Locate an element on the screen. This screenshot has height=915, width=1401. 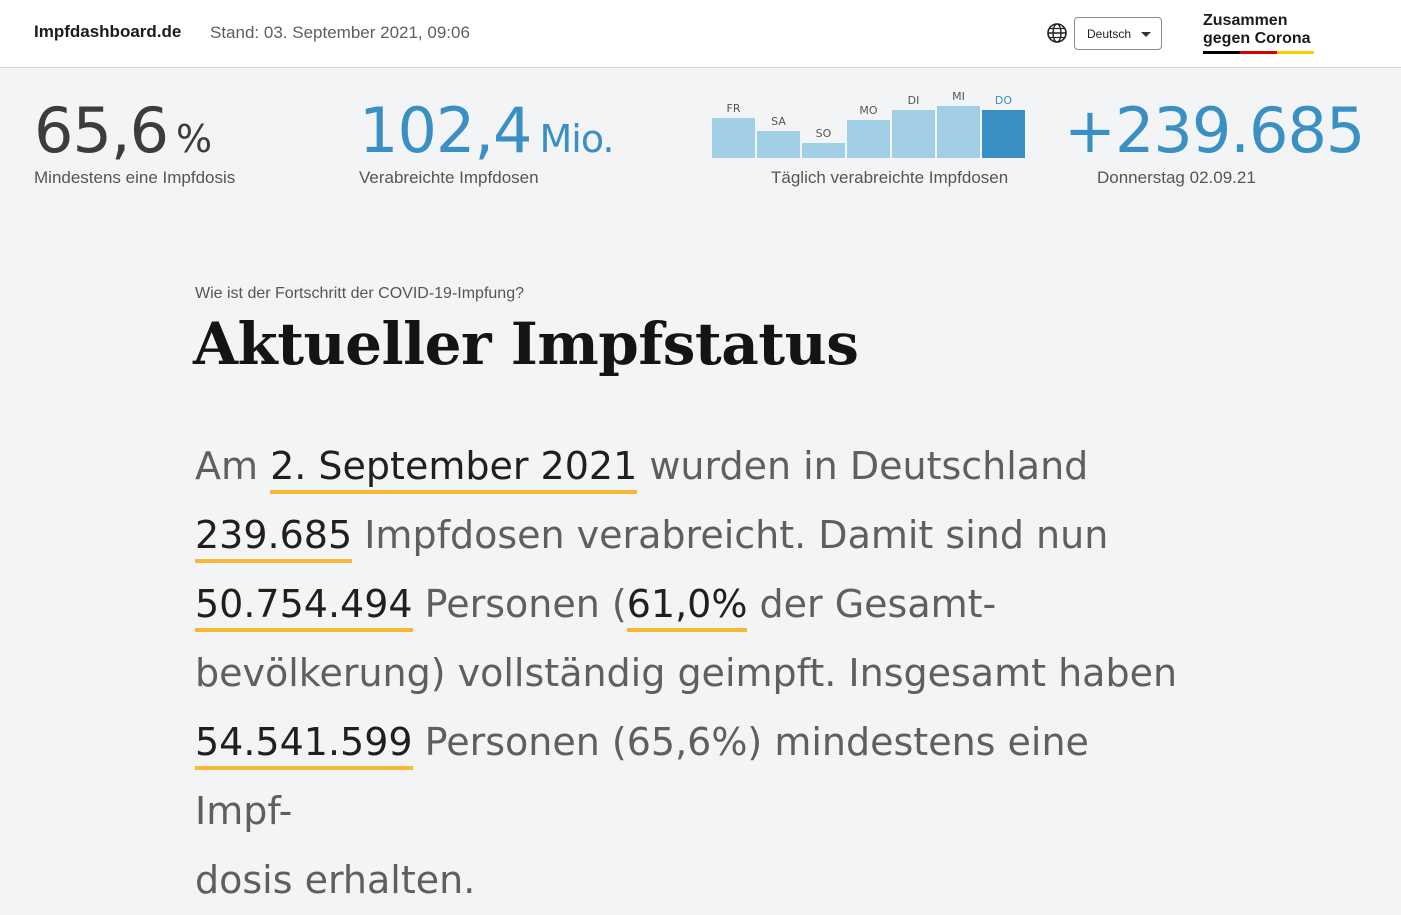
daily-bar-label-di: DI is located at coordinates (913, 100).